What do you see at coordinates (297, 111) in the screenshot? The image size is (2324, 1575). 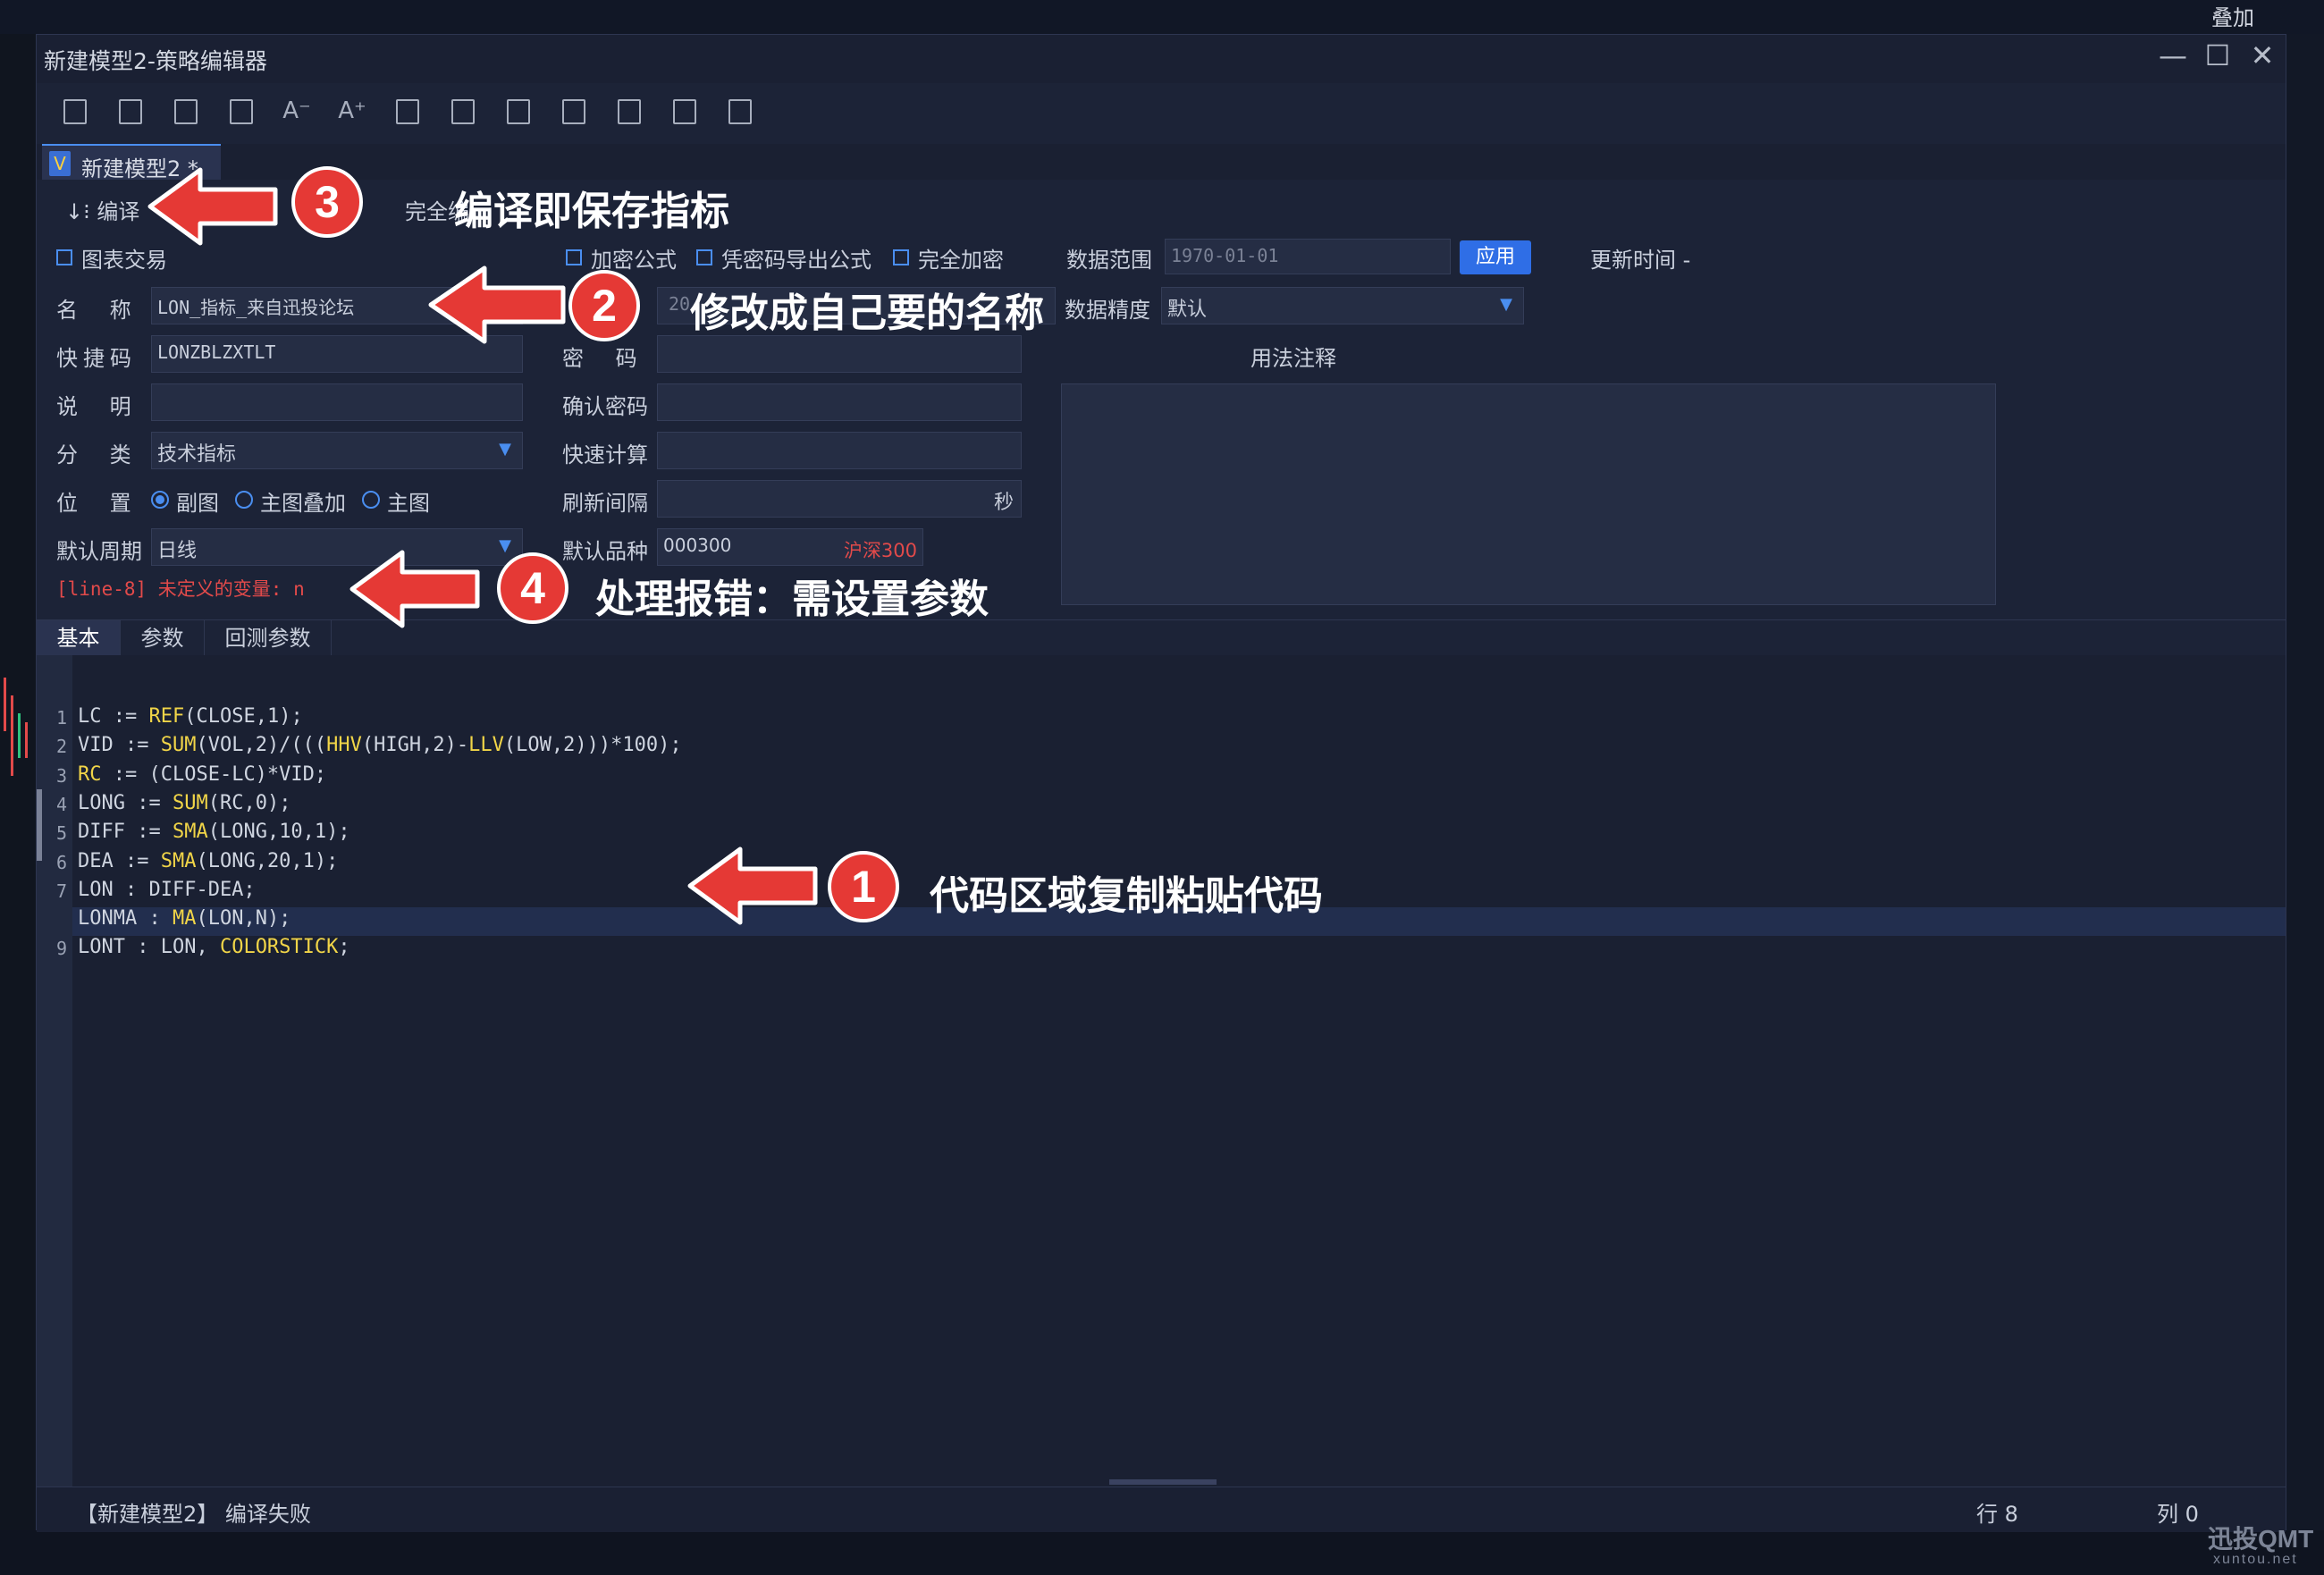 I see `font-decrease-icon: A⁻` at bounding box center [297, 111].